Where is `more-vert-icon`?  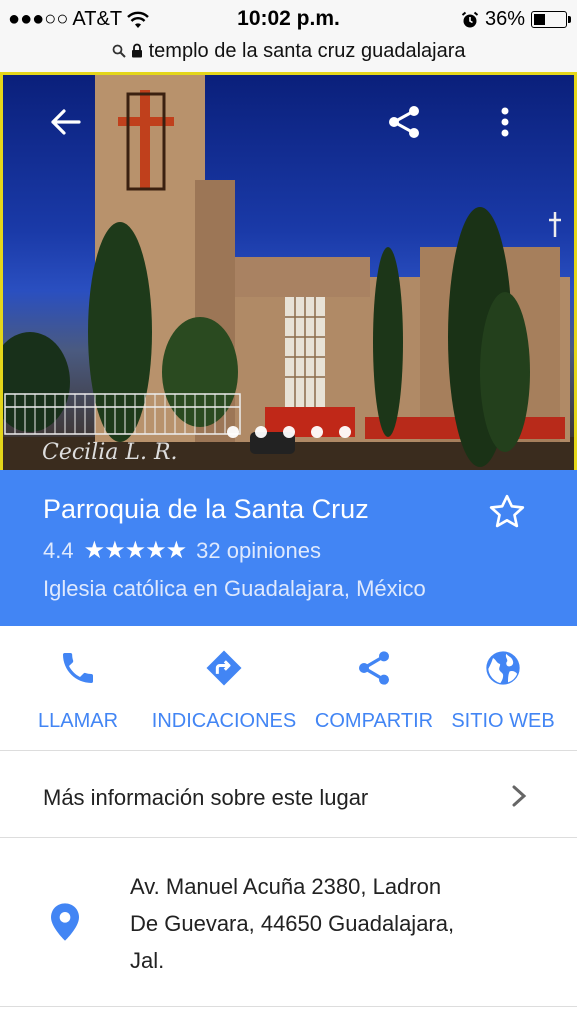 more-vert-icon is located at coordinates (505, 122).